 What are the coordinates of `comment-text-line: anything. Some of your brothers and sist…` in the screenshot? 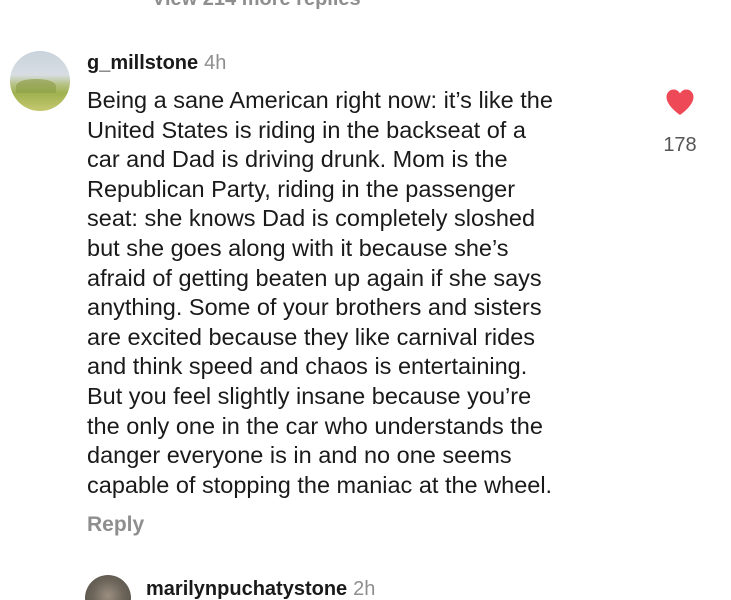 It's located at (314, 307).